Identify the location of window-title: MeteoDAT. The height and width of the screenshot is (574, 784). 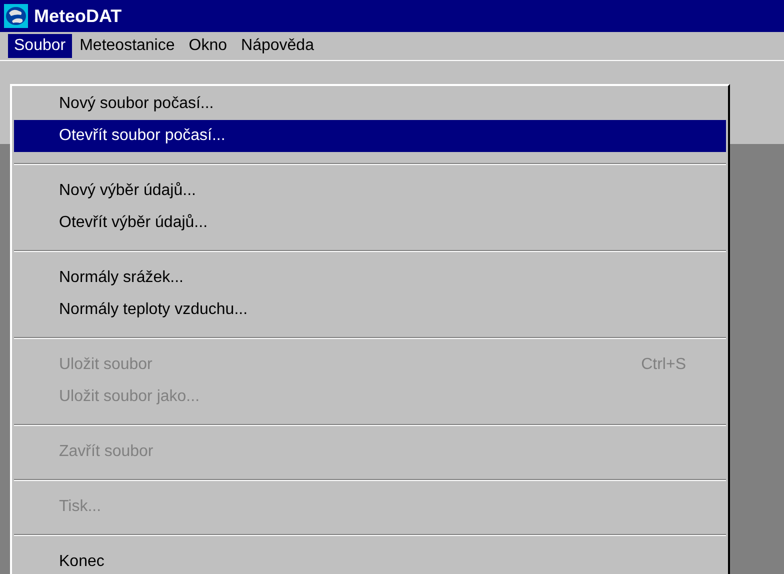
(78, 16).